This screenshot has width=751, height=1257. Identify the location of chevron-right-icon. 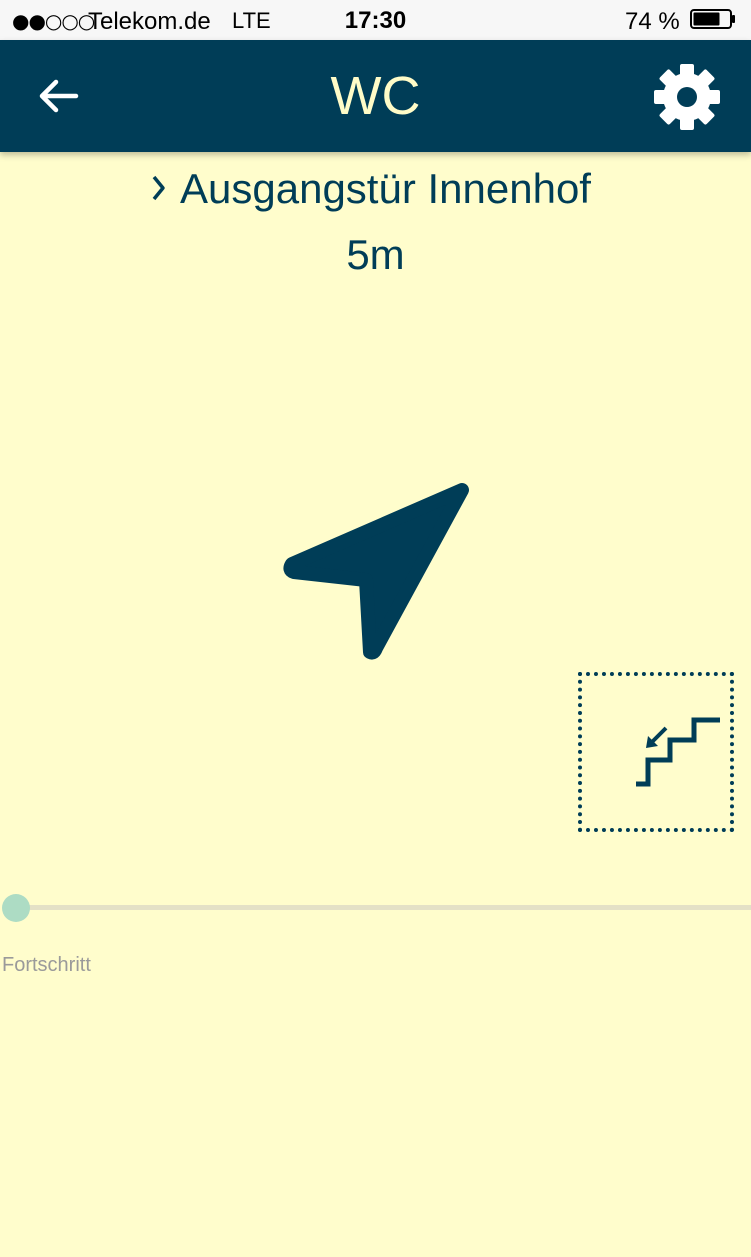
(165, 189).